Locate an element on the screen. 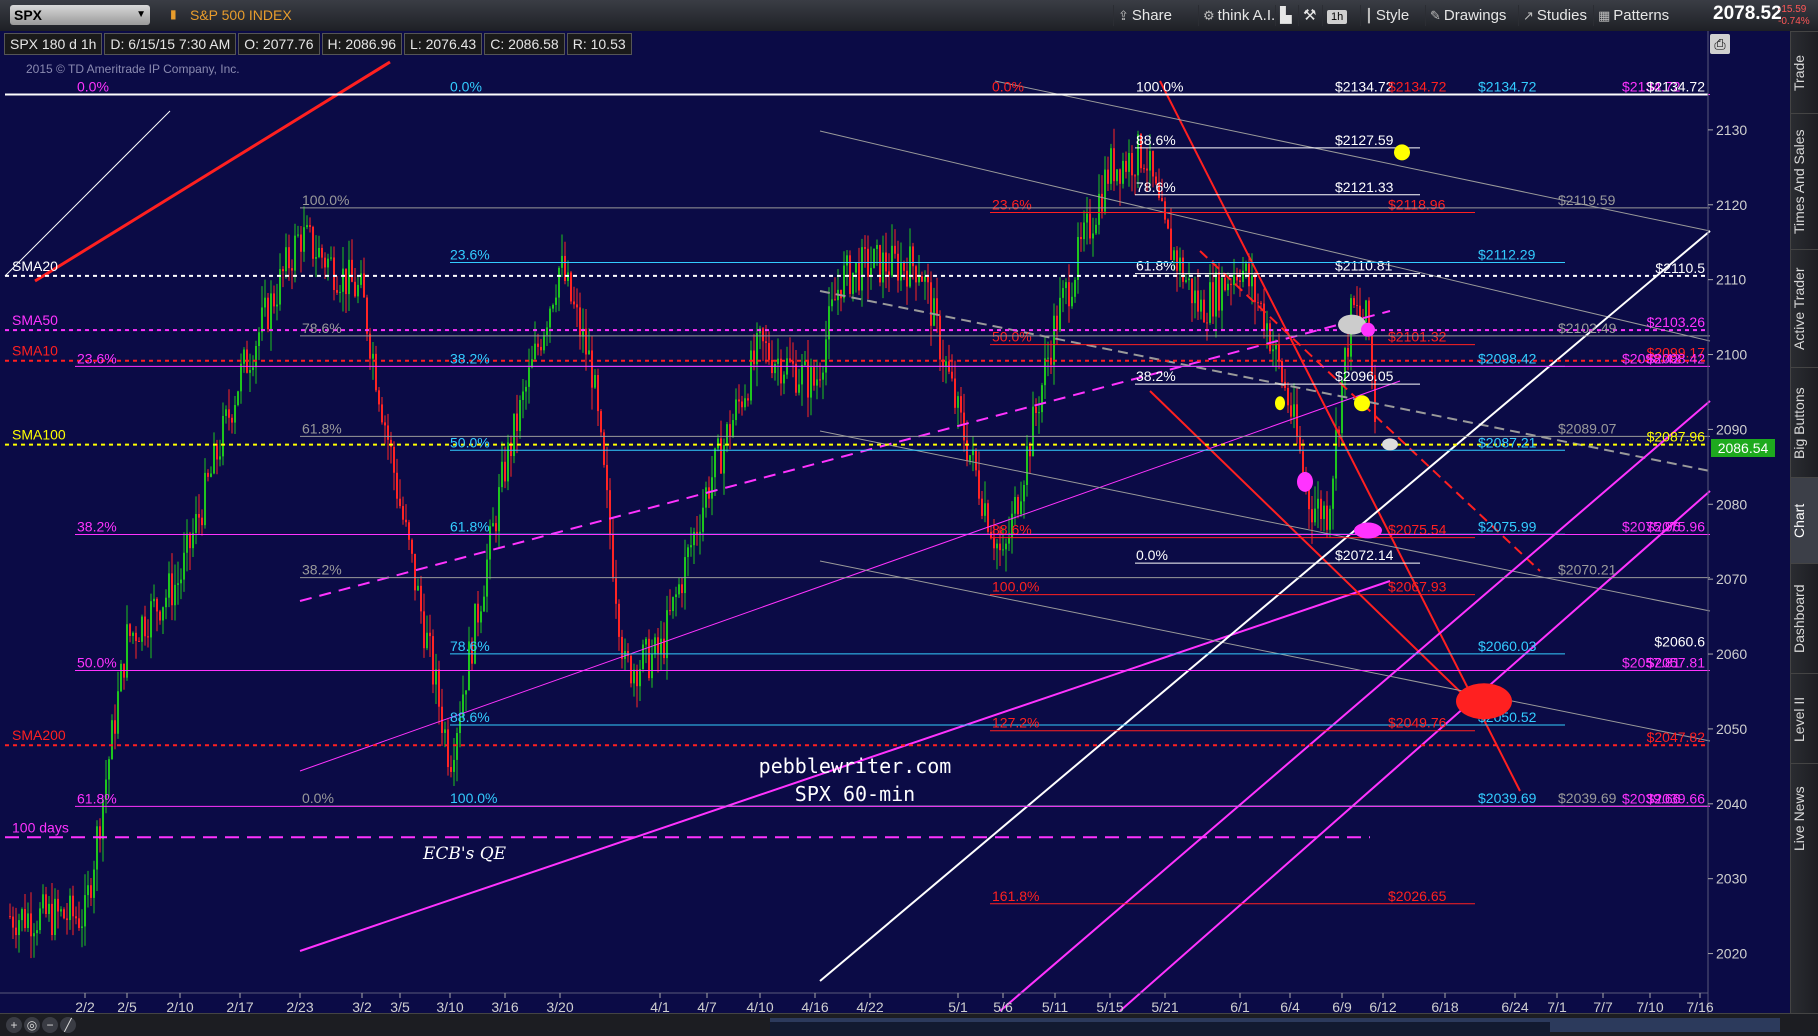 This screenshot has width=1818, height=1036. chevron-down-icon: ▼ is located at coordinates (141, 15).